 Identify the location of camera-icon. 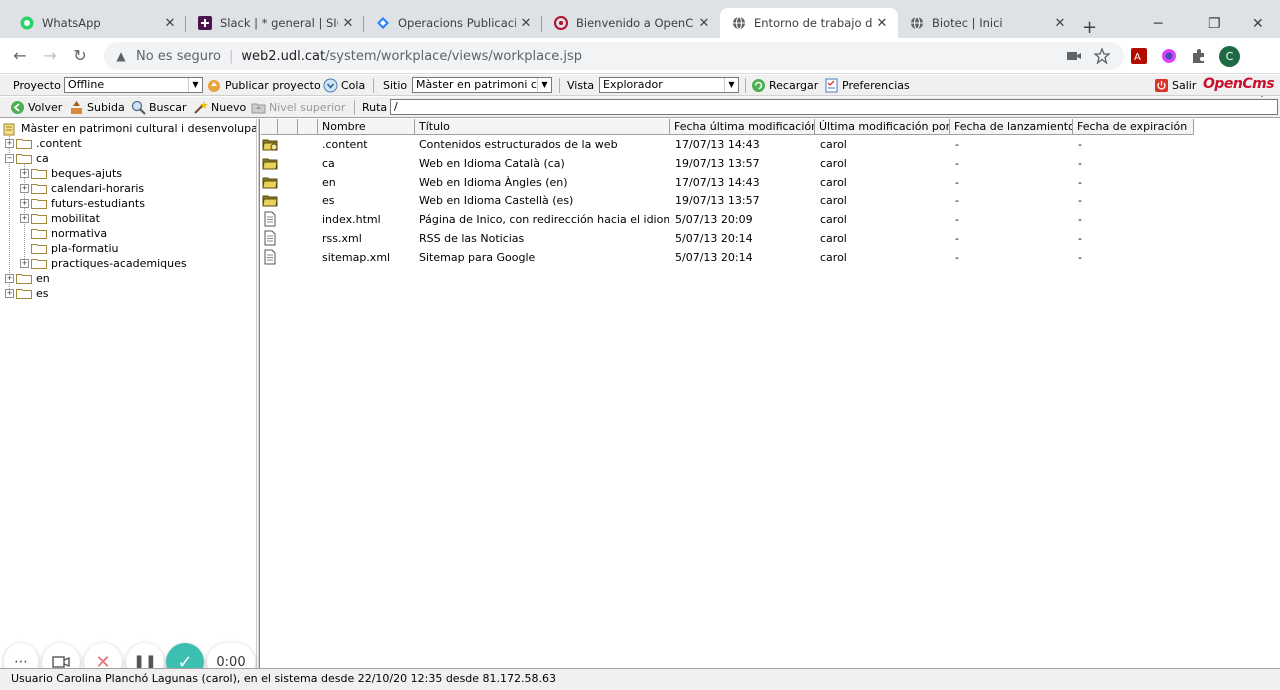
(1074, 56).